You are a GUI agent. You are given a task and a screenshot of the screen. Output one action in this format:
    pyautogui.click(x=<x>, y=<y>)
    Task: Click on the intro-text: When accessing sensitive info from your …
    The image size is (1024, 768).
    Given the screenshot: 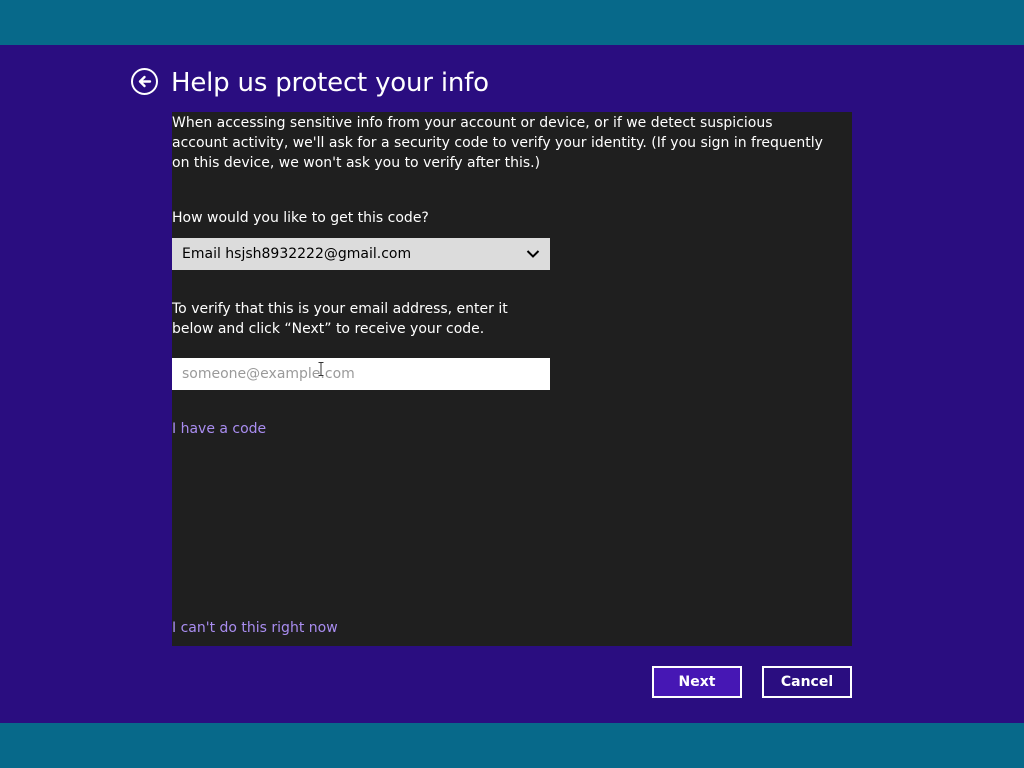 What is the action you would take?
    pyautogui.click(x=497, y=143)
    